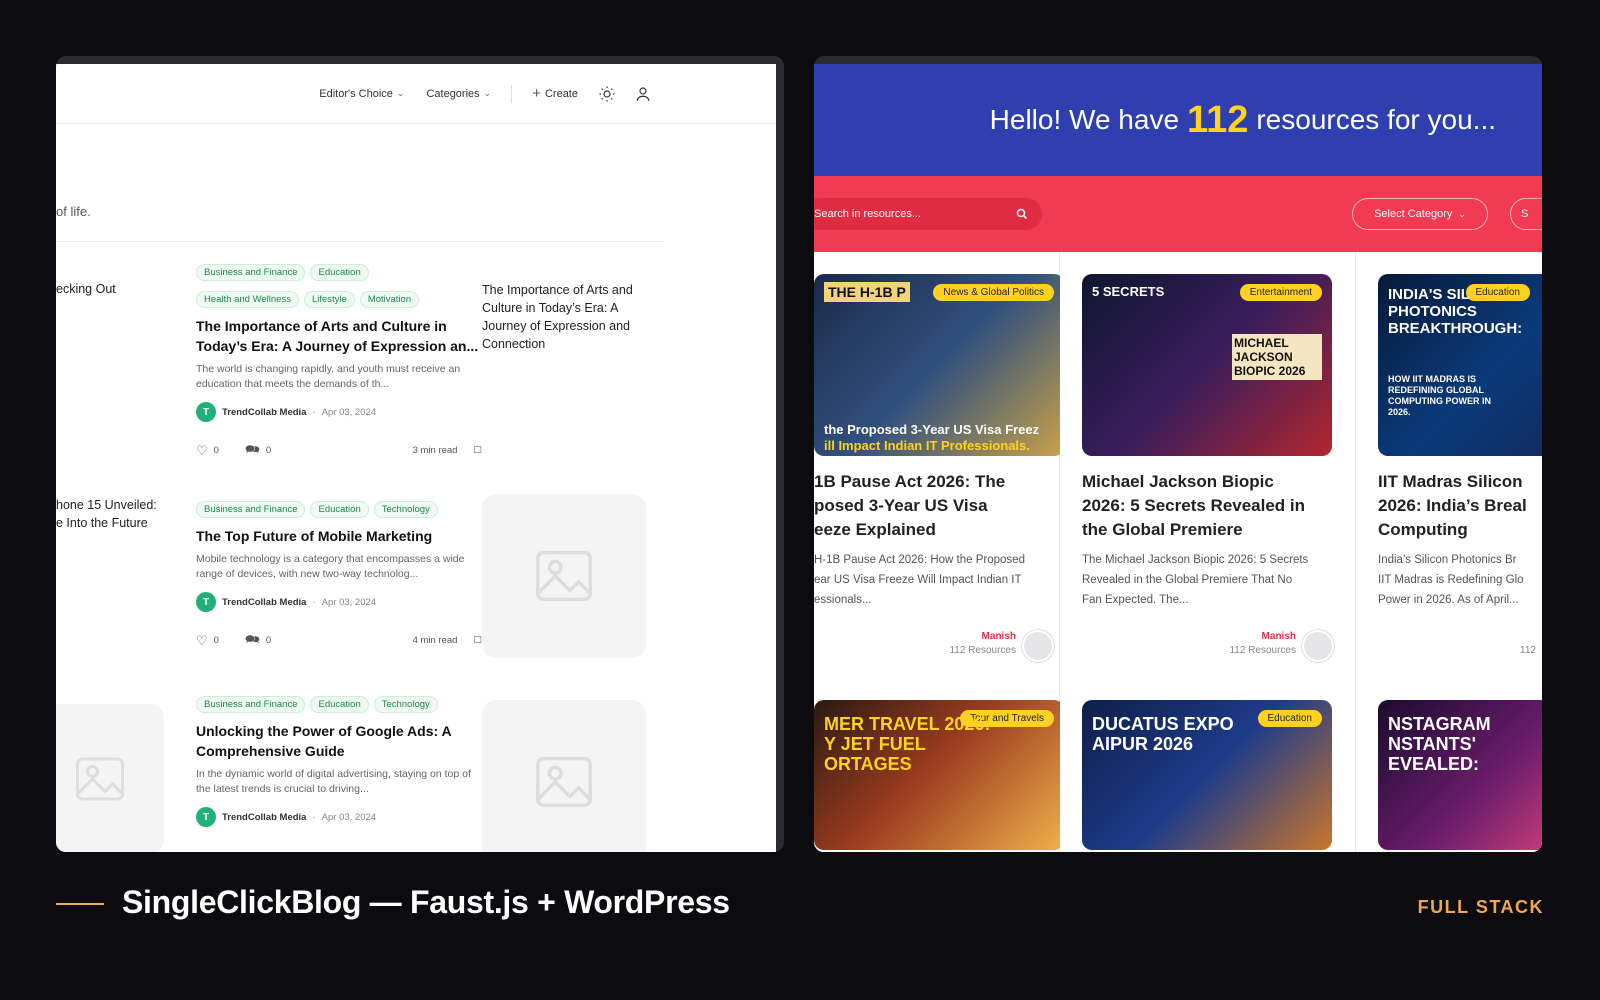  Describe the element at coordinates (339, 450) in the screenshot. I see `article-meta: ♡ 0 🗪 0 3 min read ☐` at that location.